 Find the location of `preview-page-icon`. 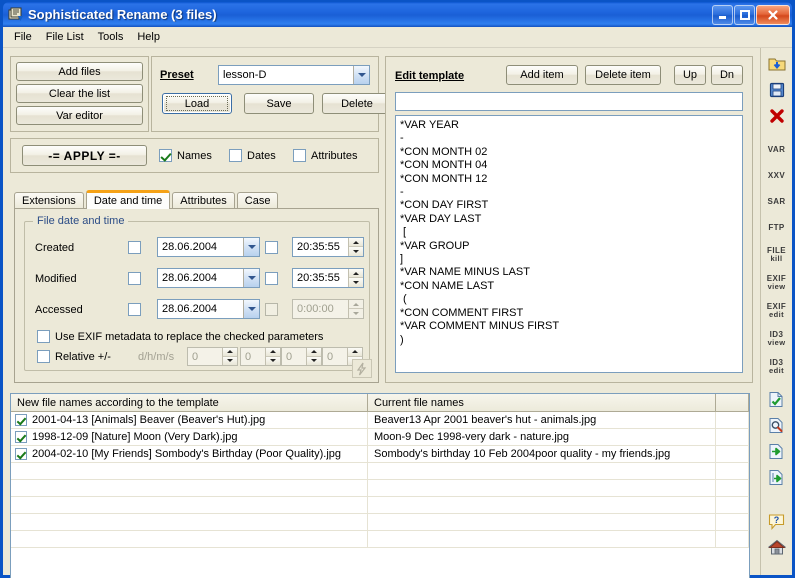

preview-page-icon is located at coordinates (777, 425).